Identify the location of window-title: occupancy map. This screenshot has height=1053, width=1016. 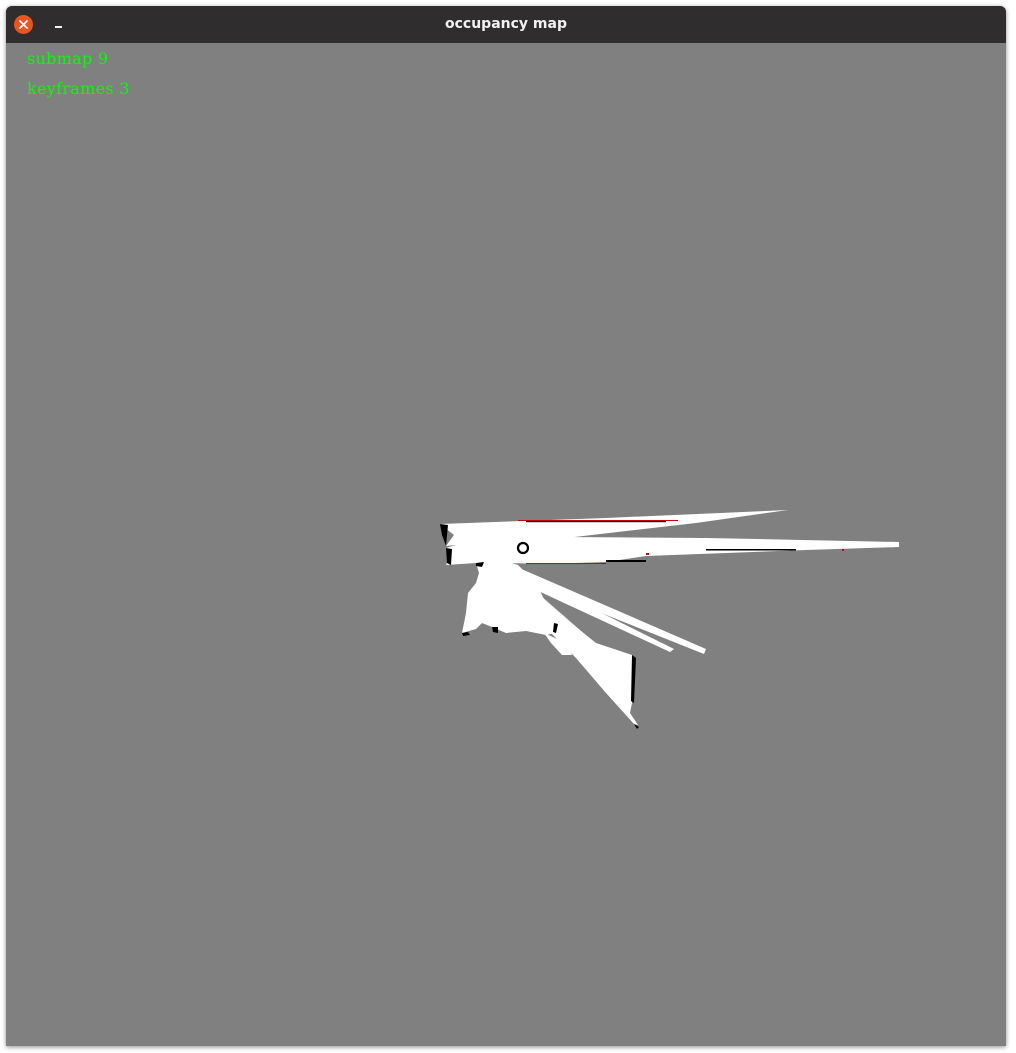
(506, 24).